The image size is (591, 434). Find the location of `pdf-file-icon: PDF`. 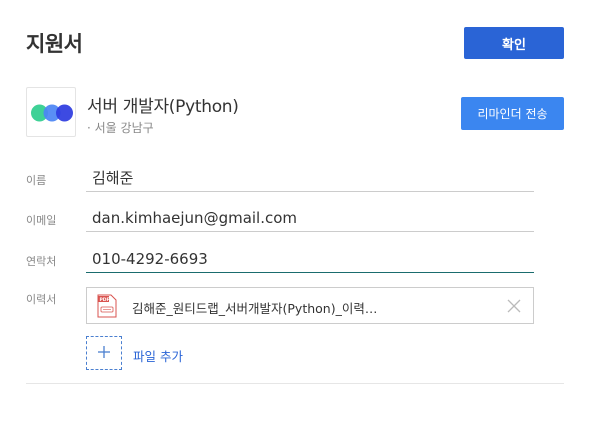

pdf-file-icon: PDF is located at coordinates (107, 306).